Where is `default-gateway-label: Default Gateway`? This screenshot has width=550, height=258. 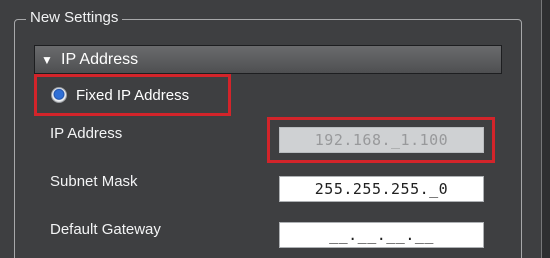 default-gateway-label: Default Gateway is located at coordinates (105, 229).